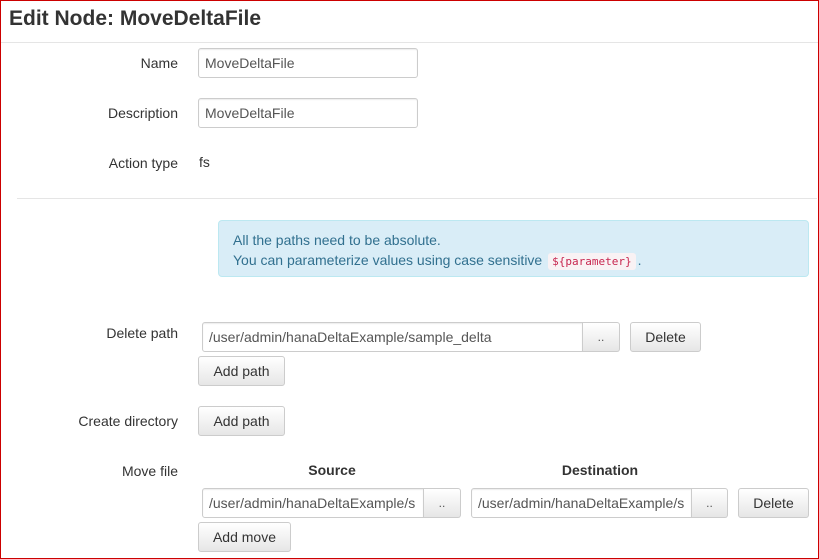  I want to click on info-period: ., so click(639, 260).